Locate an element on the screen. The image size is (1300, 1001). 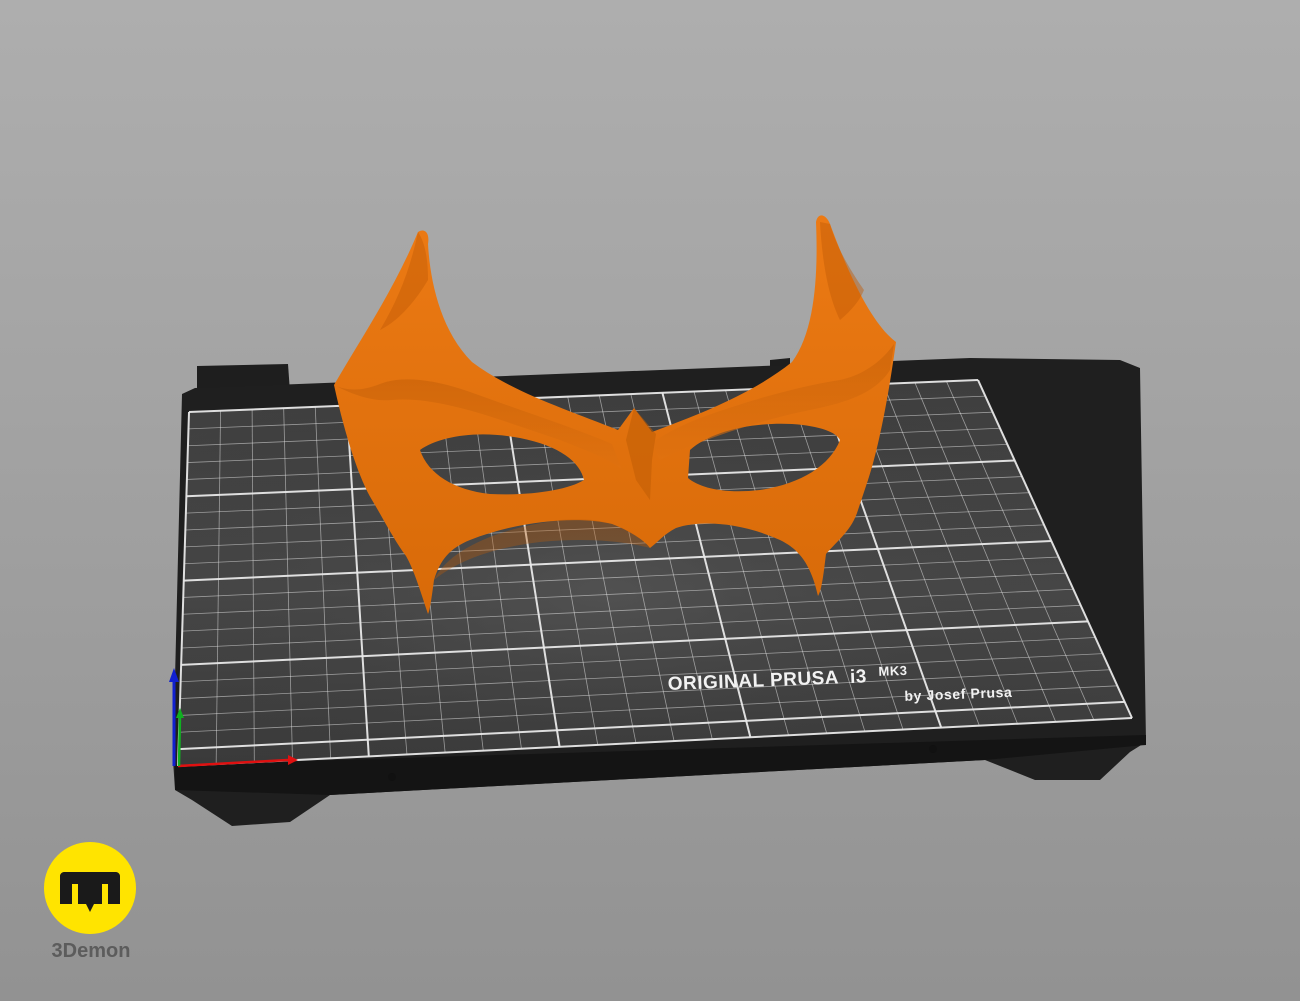
bed-hole-right is located at coordinates (933, 749).